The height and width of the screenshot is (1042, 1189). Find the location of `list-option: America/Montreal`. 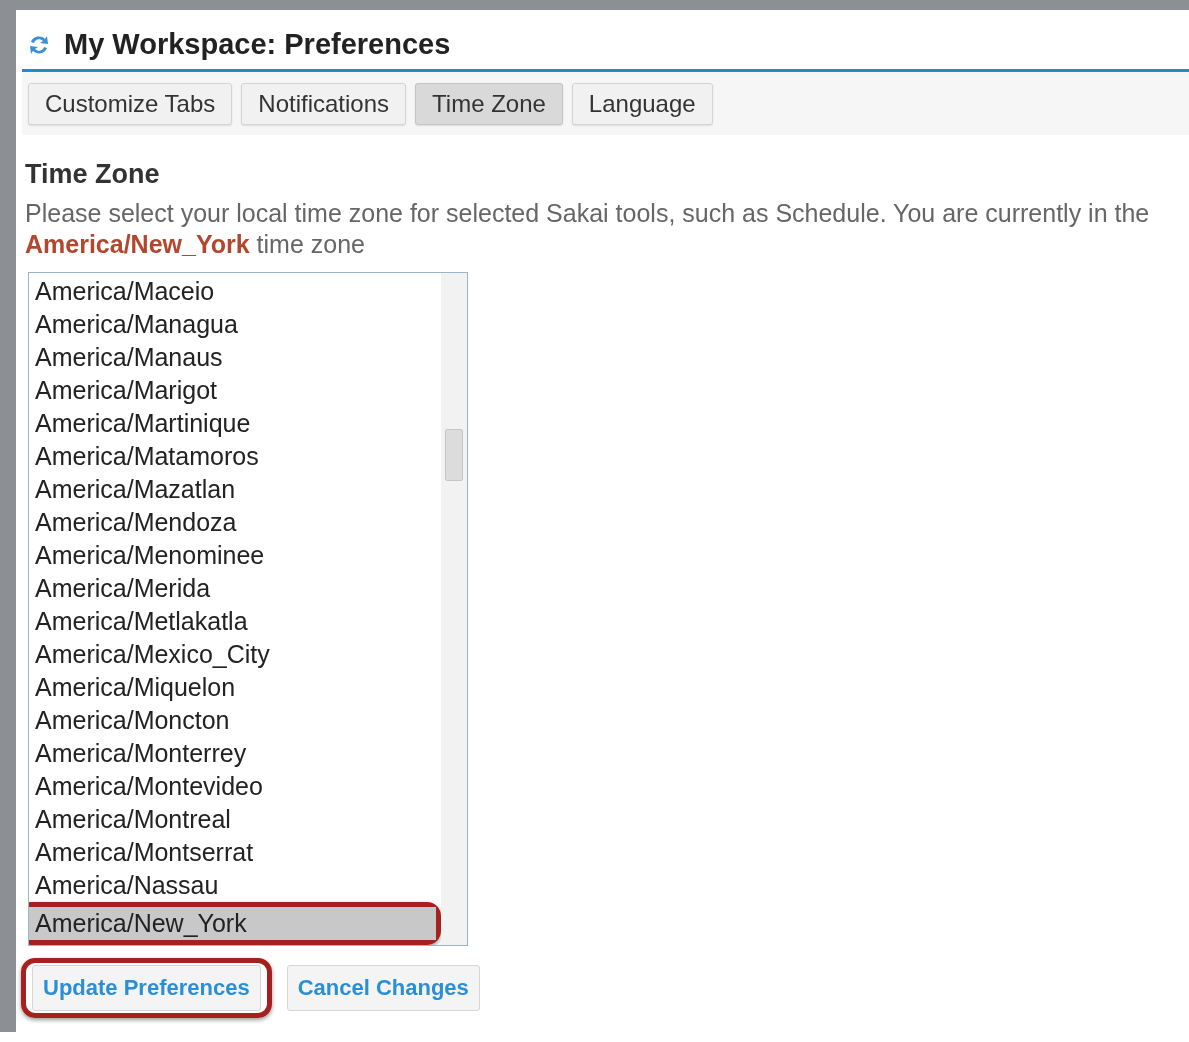

list-option: America/Montreal is located at coordinates (235, 819).